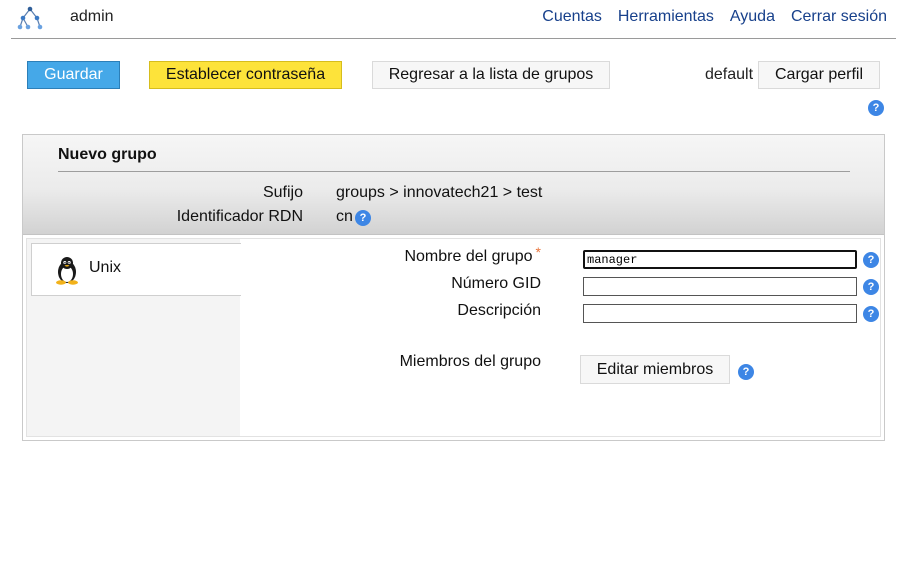 This screenshot has width=902, height=562. What do you see at coordinates (239, 216) in the screenshot?
I see `rdn-label: Identificador RDN` at bounding box center [239, 216].